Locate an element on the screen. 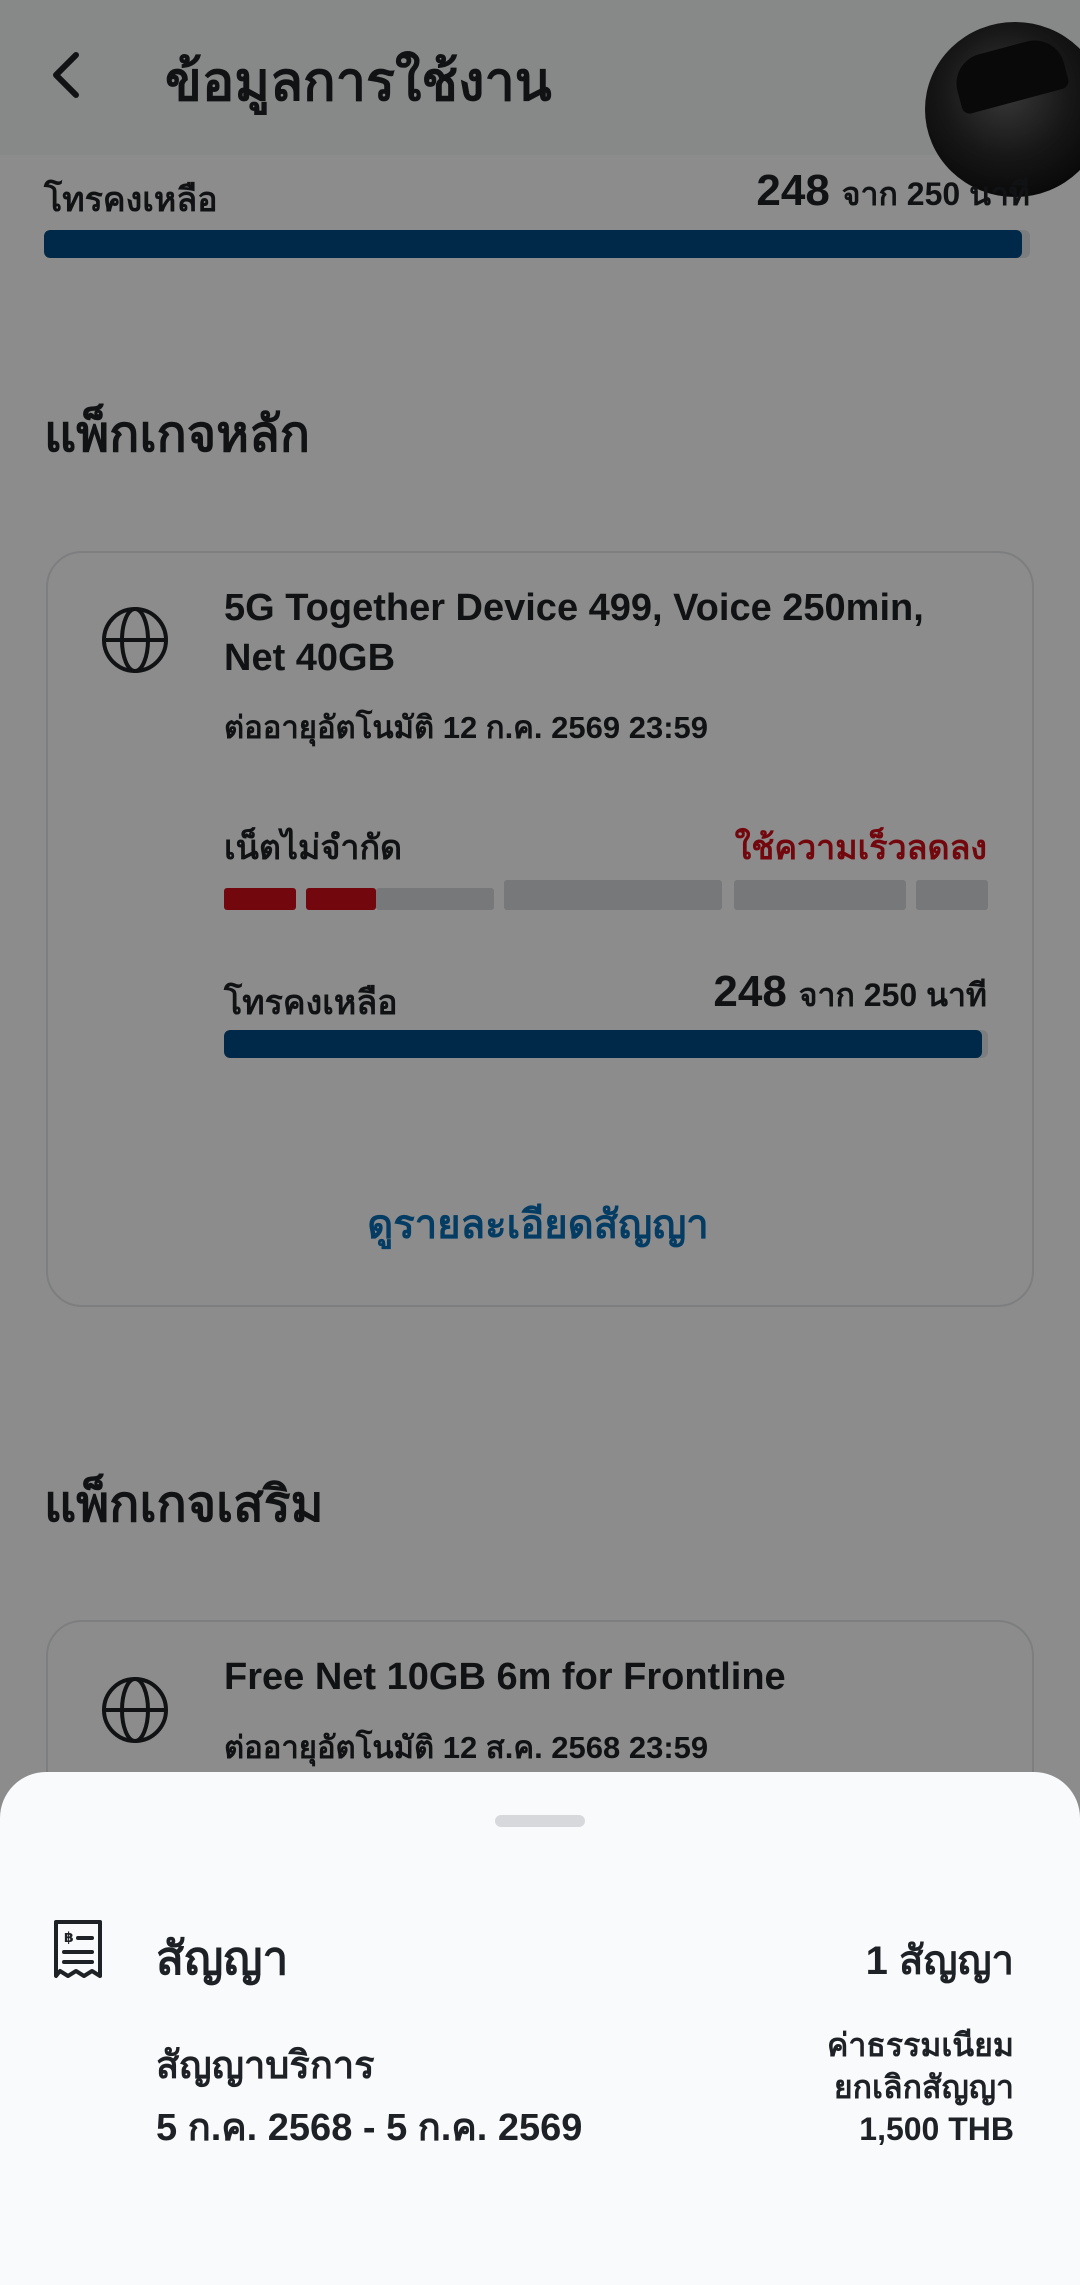 This screenshot has width=1080, height=2285. contract-sheet-title: สัญญา is located at coordinates (222, 1958).